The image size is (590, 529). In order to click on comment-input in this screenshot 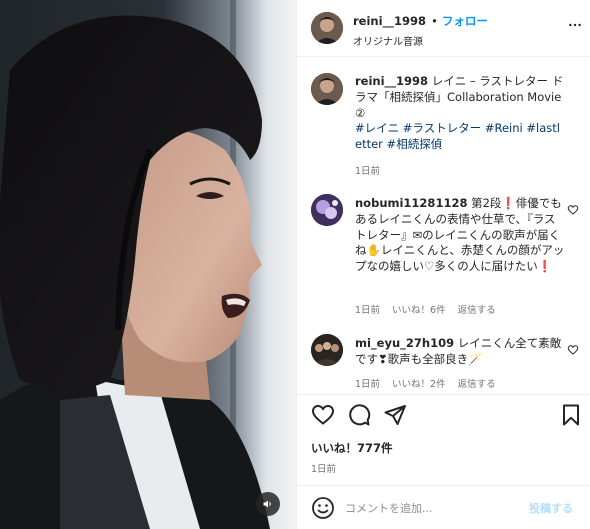, I will do `click(430, 508)`.